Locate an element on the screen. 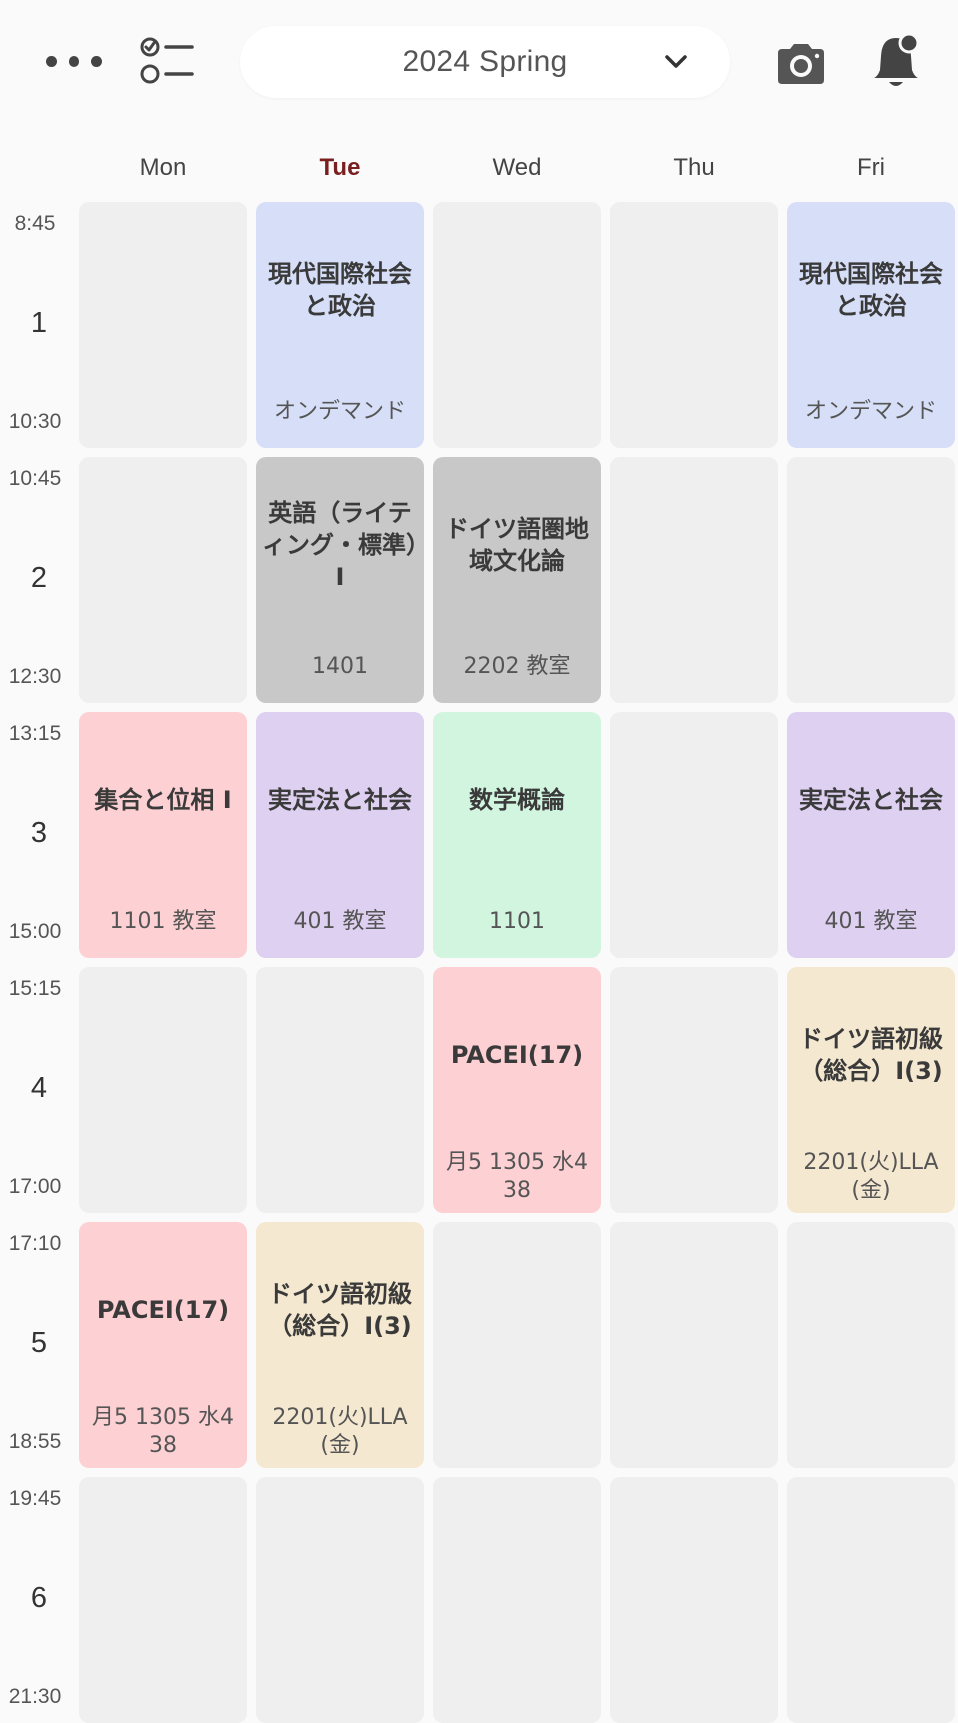  period-end-time: 18:55 is located at coordinates (35, 1441).